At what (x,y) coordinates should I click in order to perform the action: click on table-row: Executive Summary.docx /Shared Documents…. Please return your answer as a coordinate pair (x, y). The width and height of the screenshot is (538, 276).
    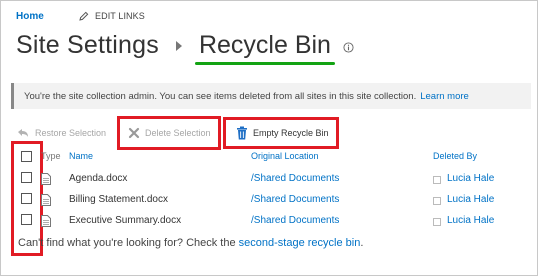
    Looking at the image, I should click on (269, 223).